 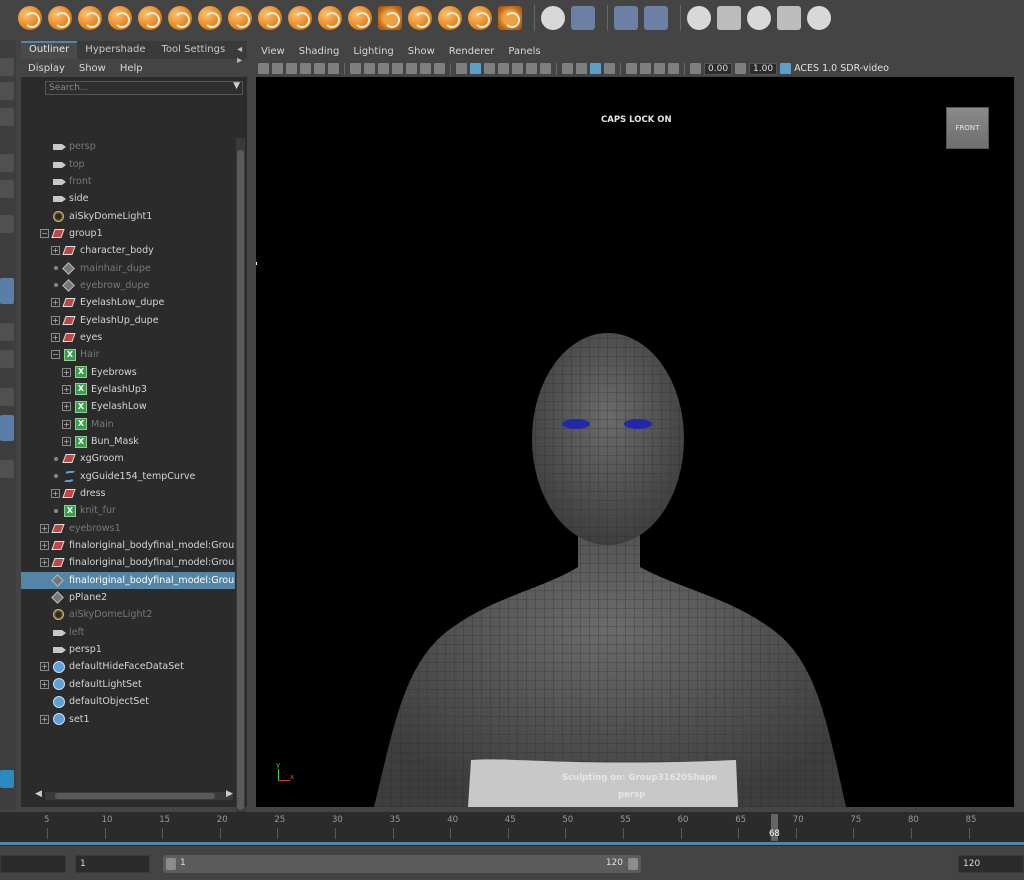 I want to click on outliner-item: side, so click(x=128, y=198).